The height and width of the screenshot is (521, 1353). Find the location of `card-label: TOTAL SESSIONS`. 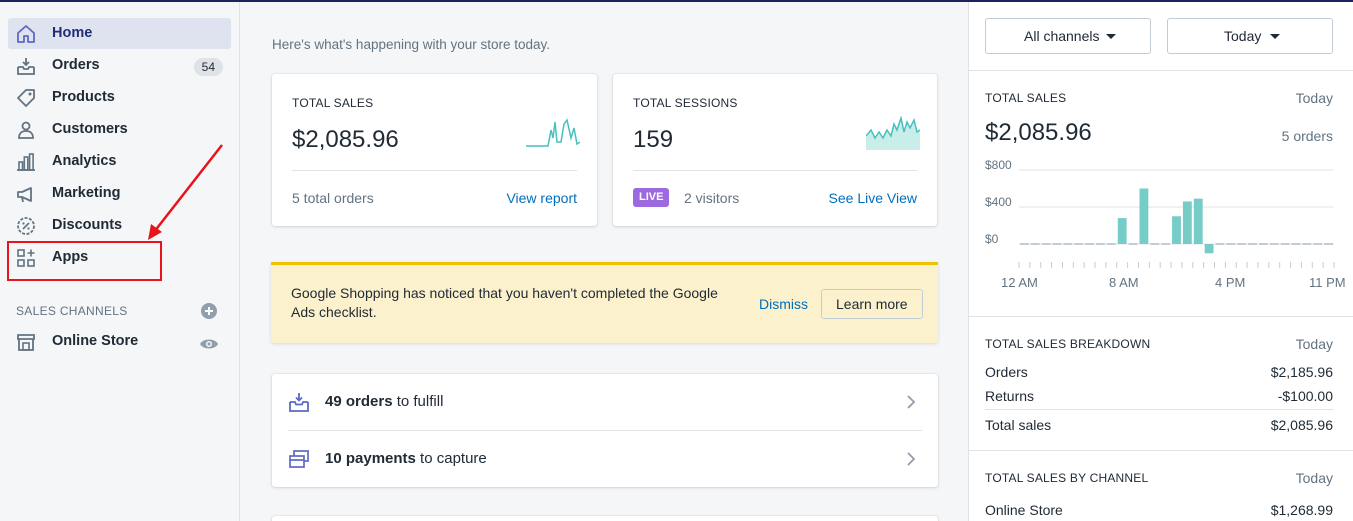

card-label: TOTAL SESSIONS is located at coordinates (685, 103).